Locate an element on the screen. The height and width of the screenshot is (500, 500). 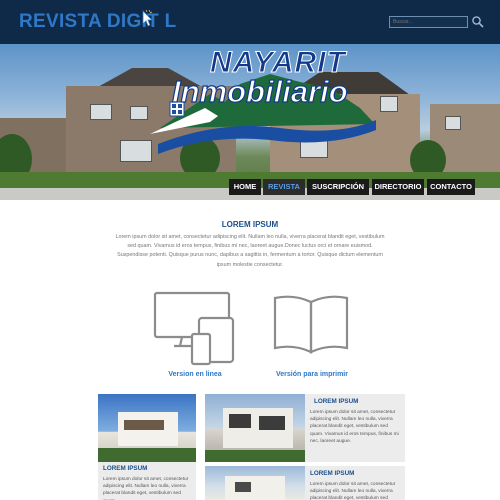
nav-home: HOME is located at coordinates (245, 187).